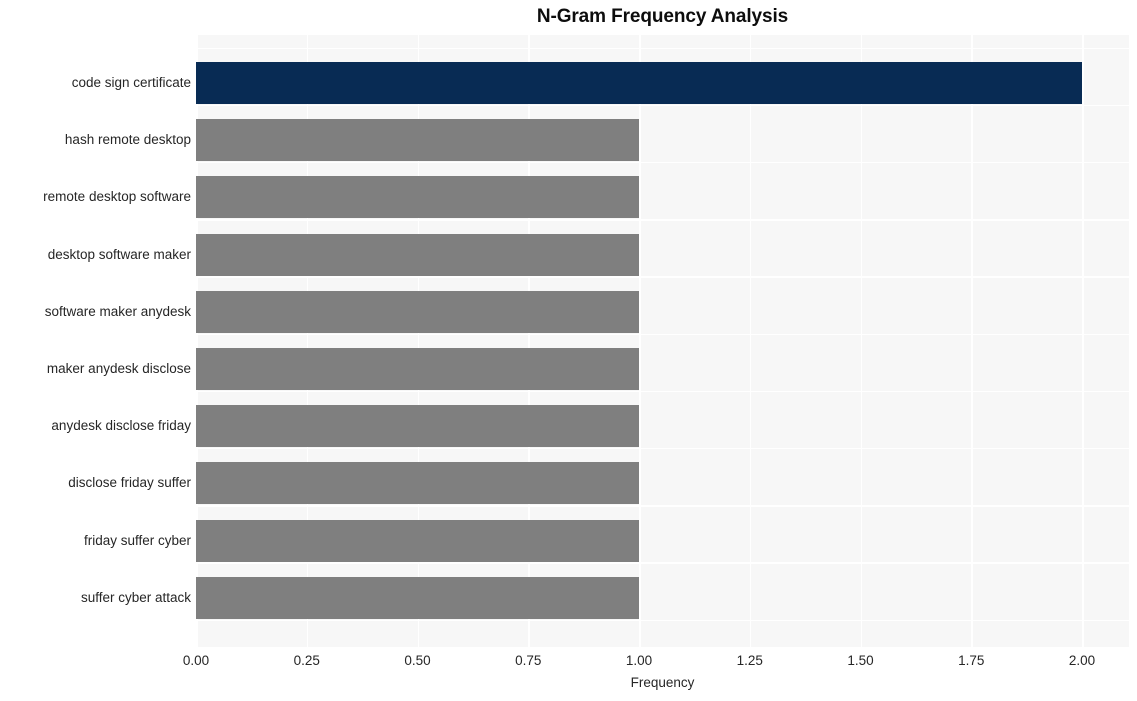  I want to click on x-axis-tick-label: 0.50, so click(417, 660).